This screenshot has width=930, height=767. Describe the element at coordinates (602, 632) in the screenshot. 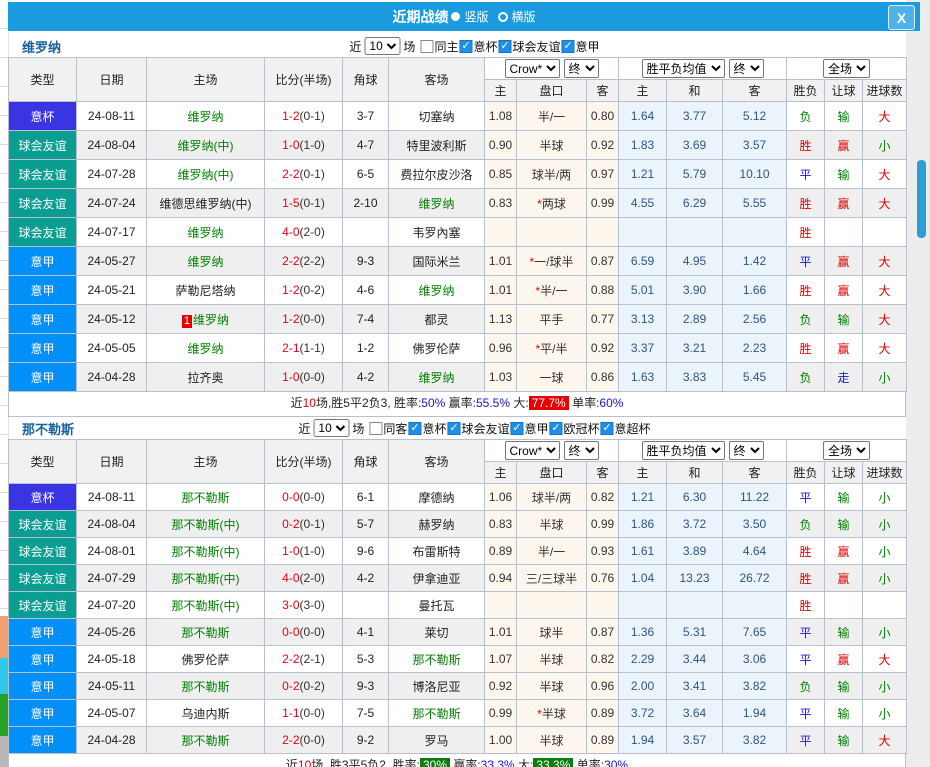

I see `handicap-away-odds: 0.87` at that location.